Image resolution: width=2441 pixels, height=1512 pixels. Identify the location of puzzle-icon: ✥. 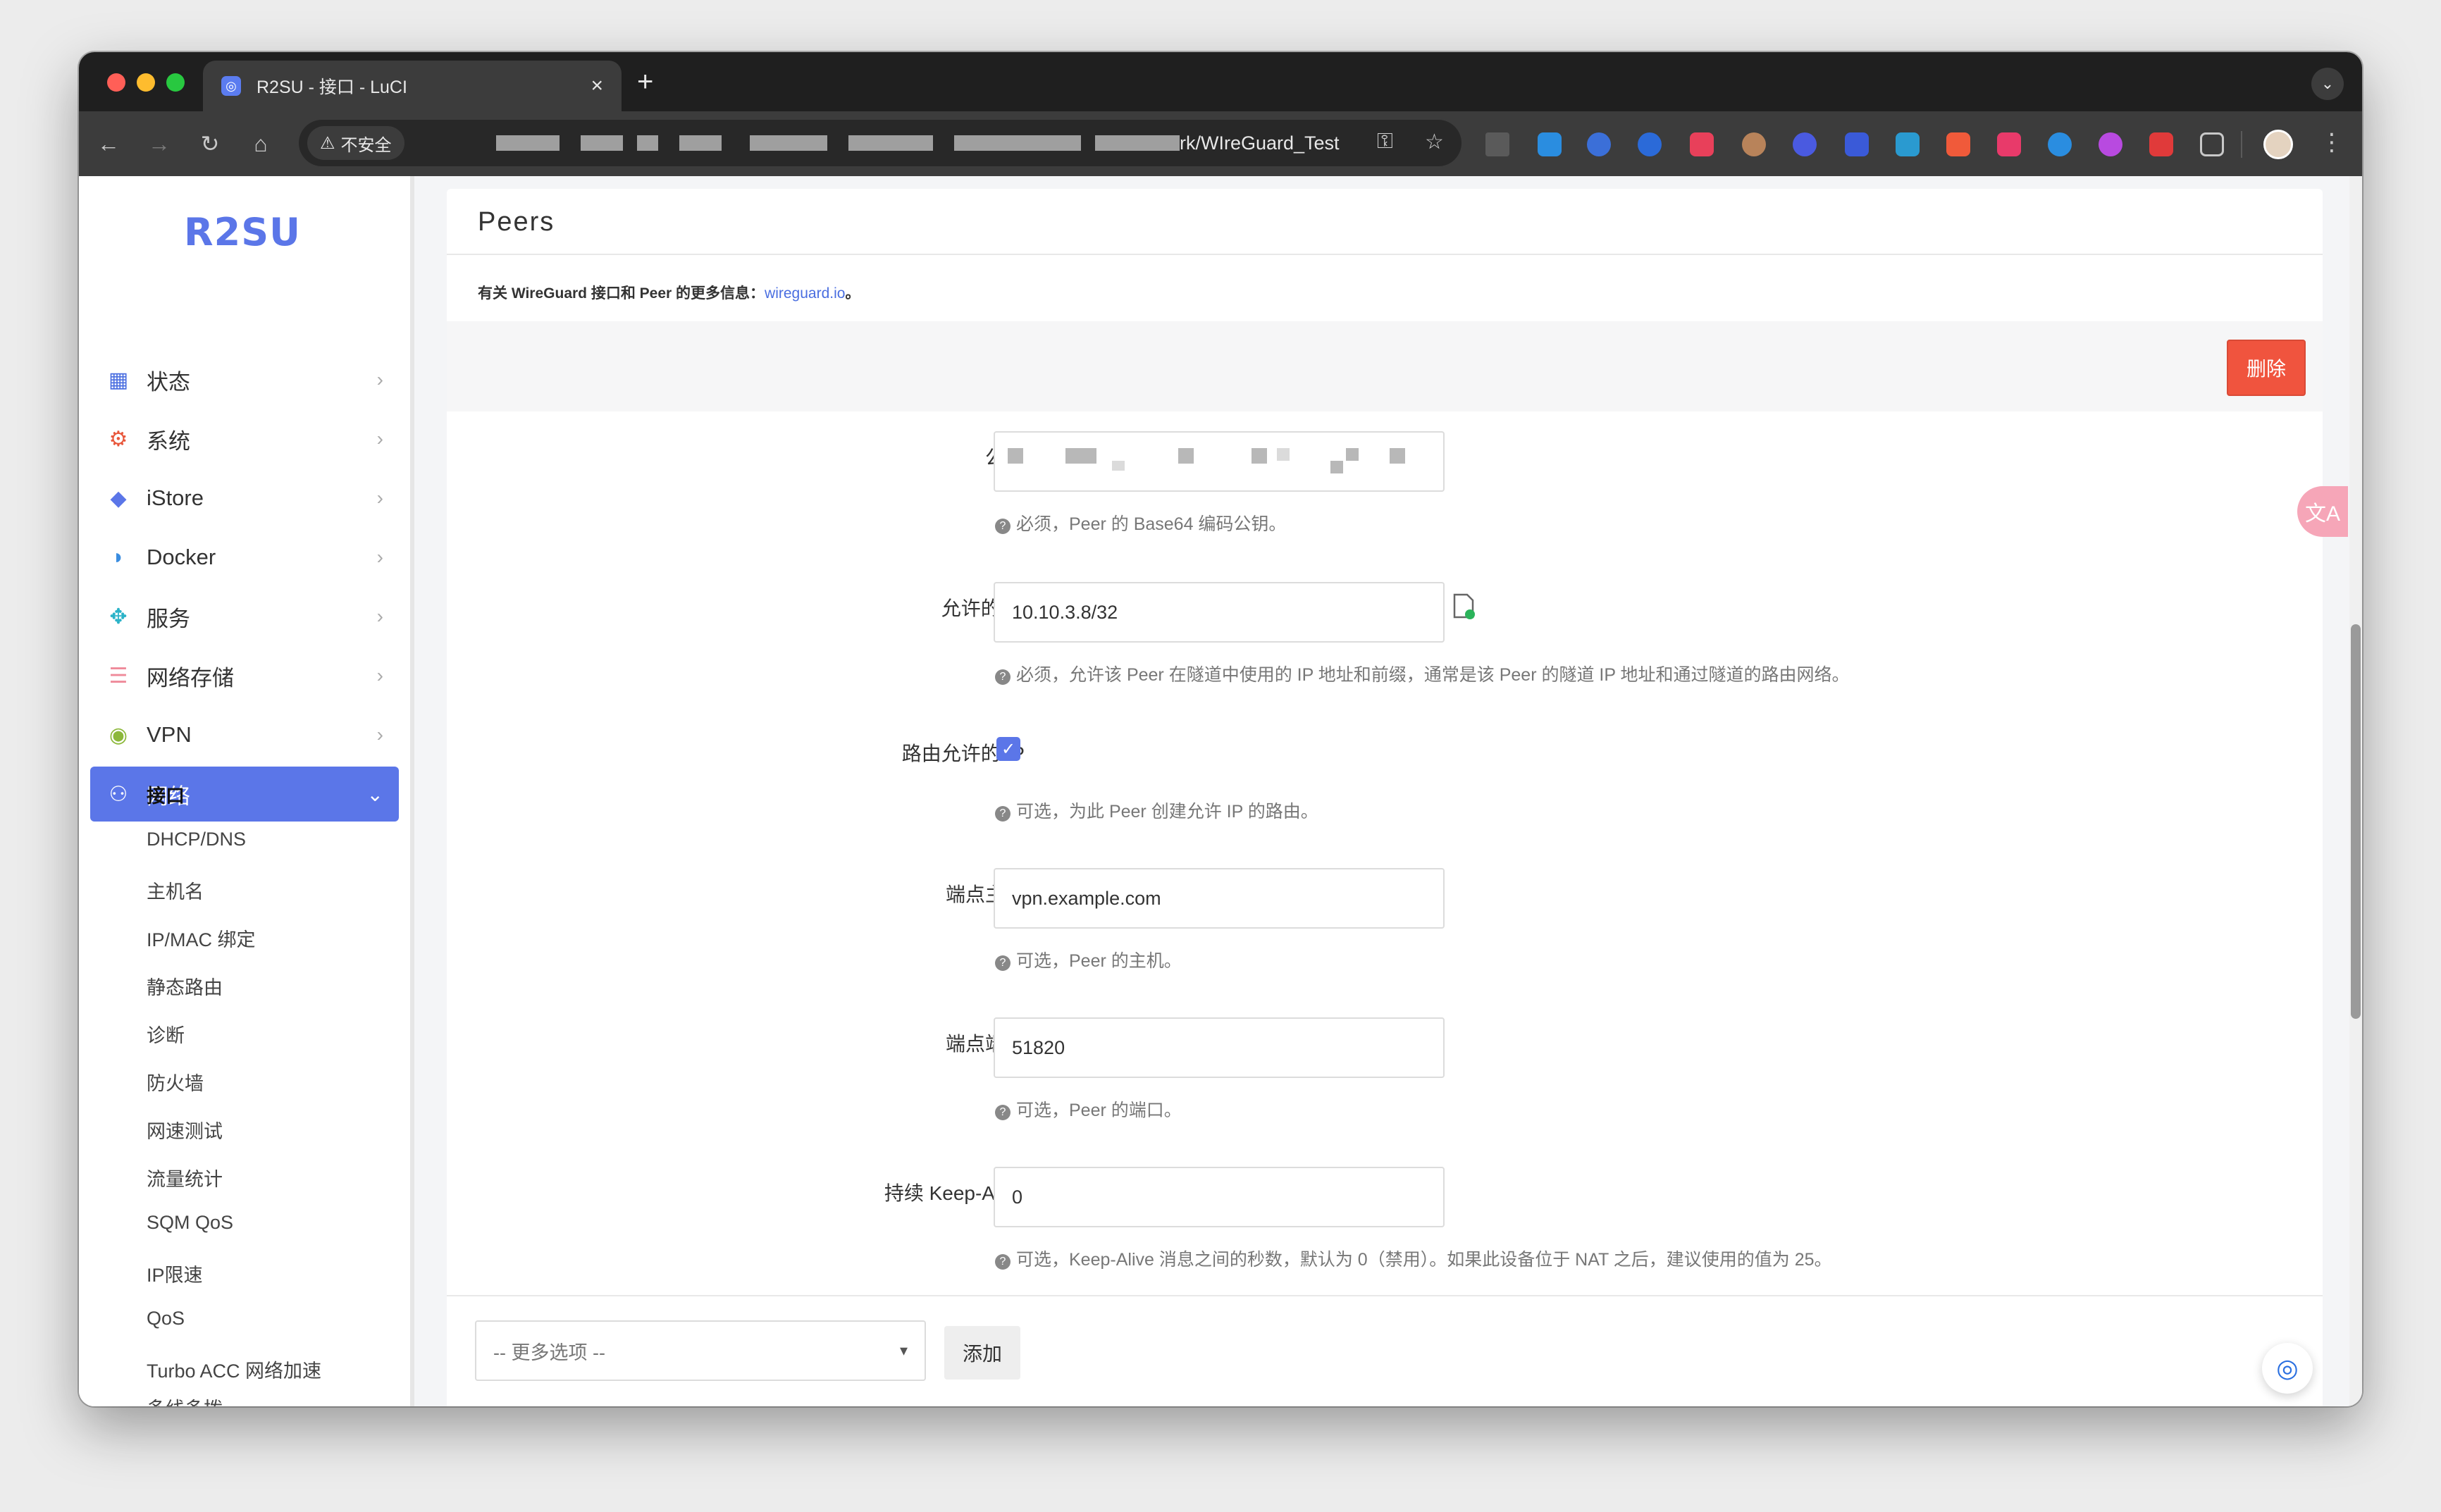
(119, 616).